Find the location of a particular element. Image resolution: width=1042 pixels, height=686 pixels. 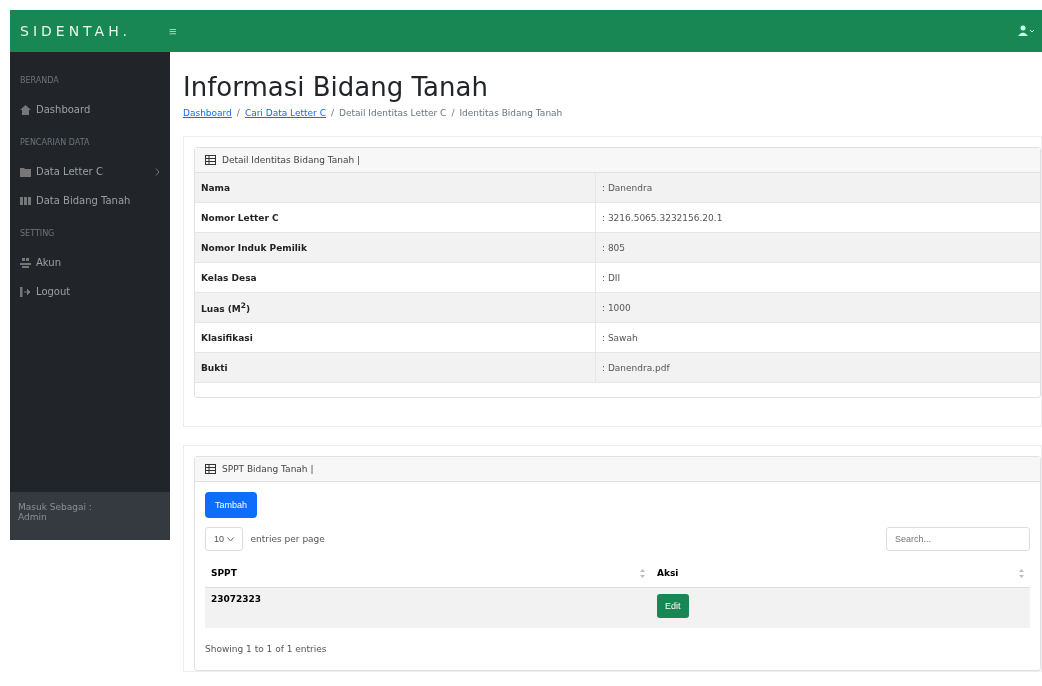

sidebar-heading: BERANDA is located at coordinates (40, 80).